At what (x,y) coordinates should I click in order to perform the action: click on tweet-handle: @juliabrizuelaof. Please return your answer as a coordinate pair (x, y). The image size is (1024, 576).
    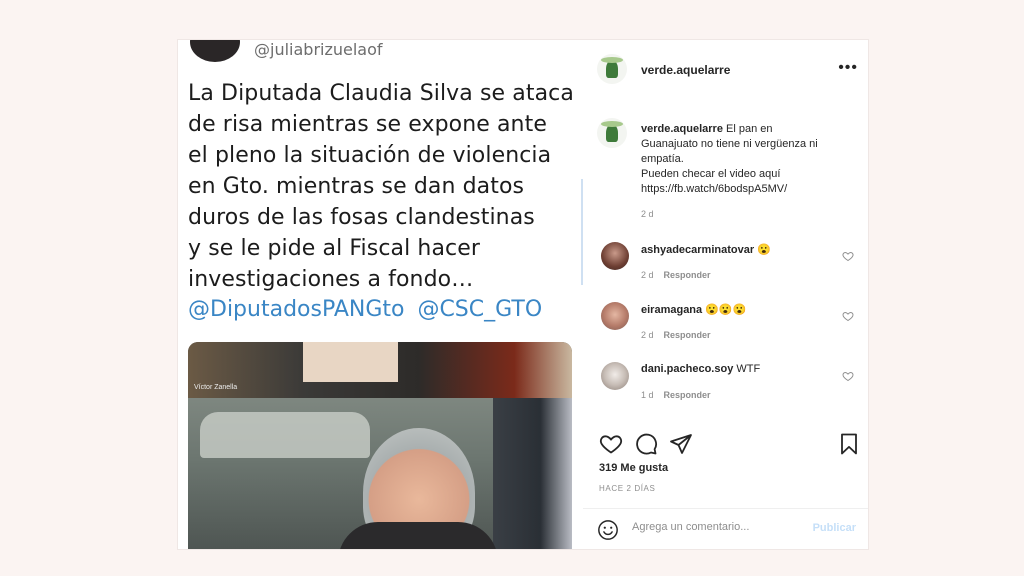
    Looking at the image, I should click on (318, 49).